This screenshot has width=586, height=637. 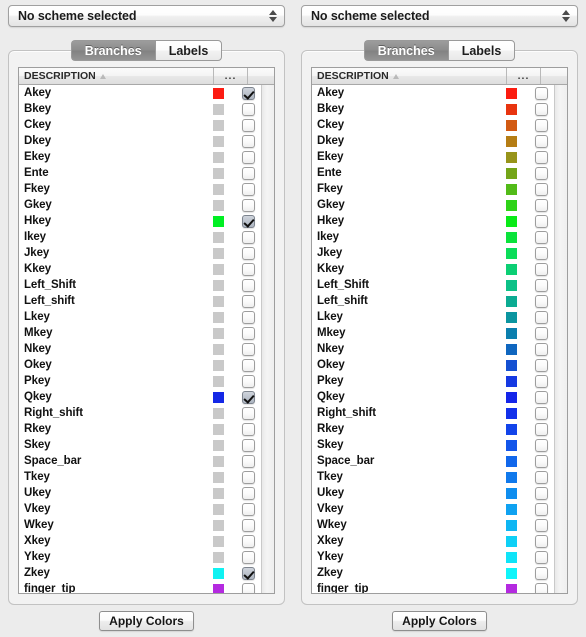 What do you see at coordinates (481, 50) in the screenshot?
I see `tab-labels-right: Labels` at bounding box center [481, 50].